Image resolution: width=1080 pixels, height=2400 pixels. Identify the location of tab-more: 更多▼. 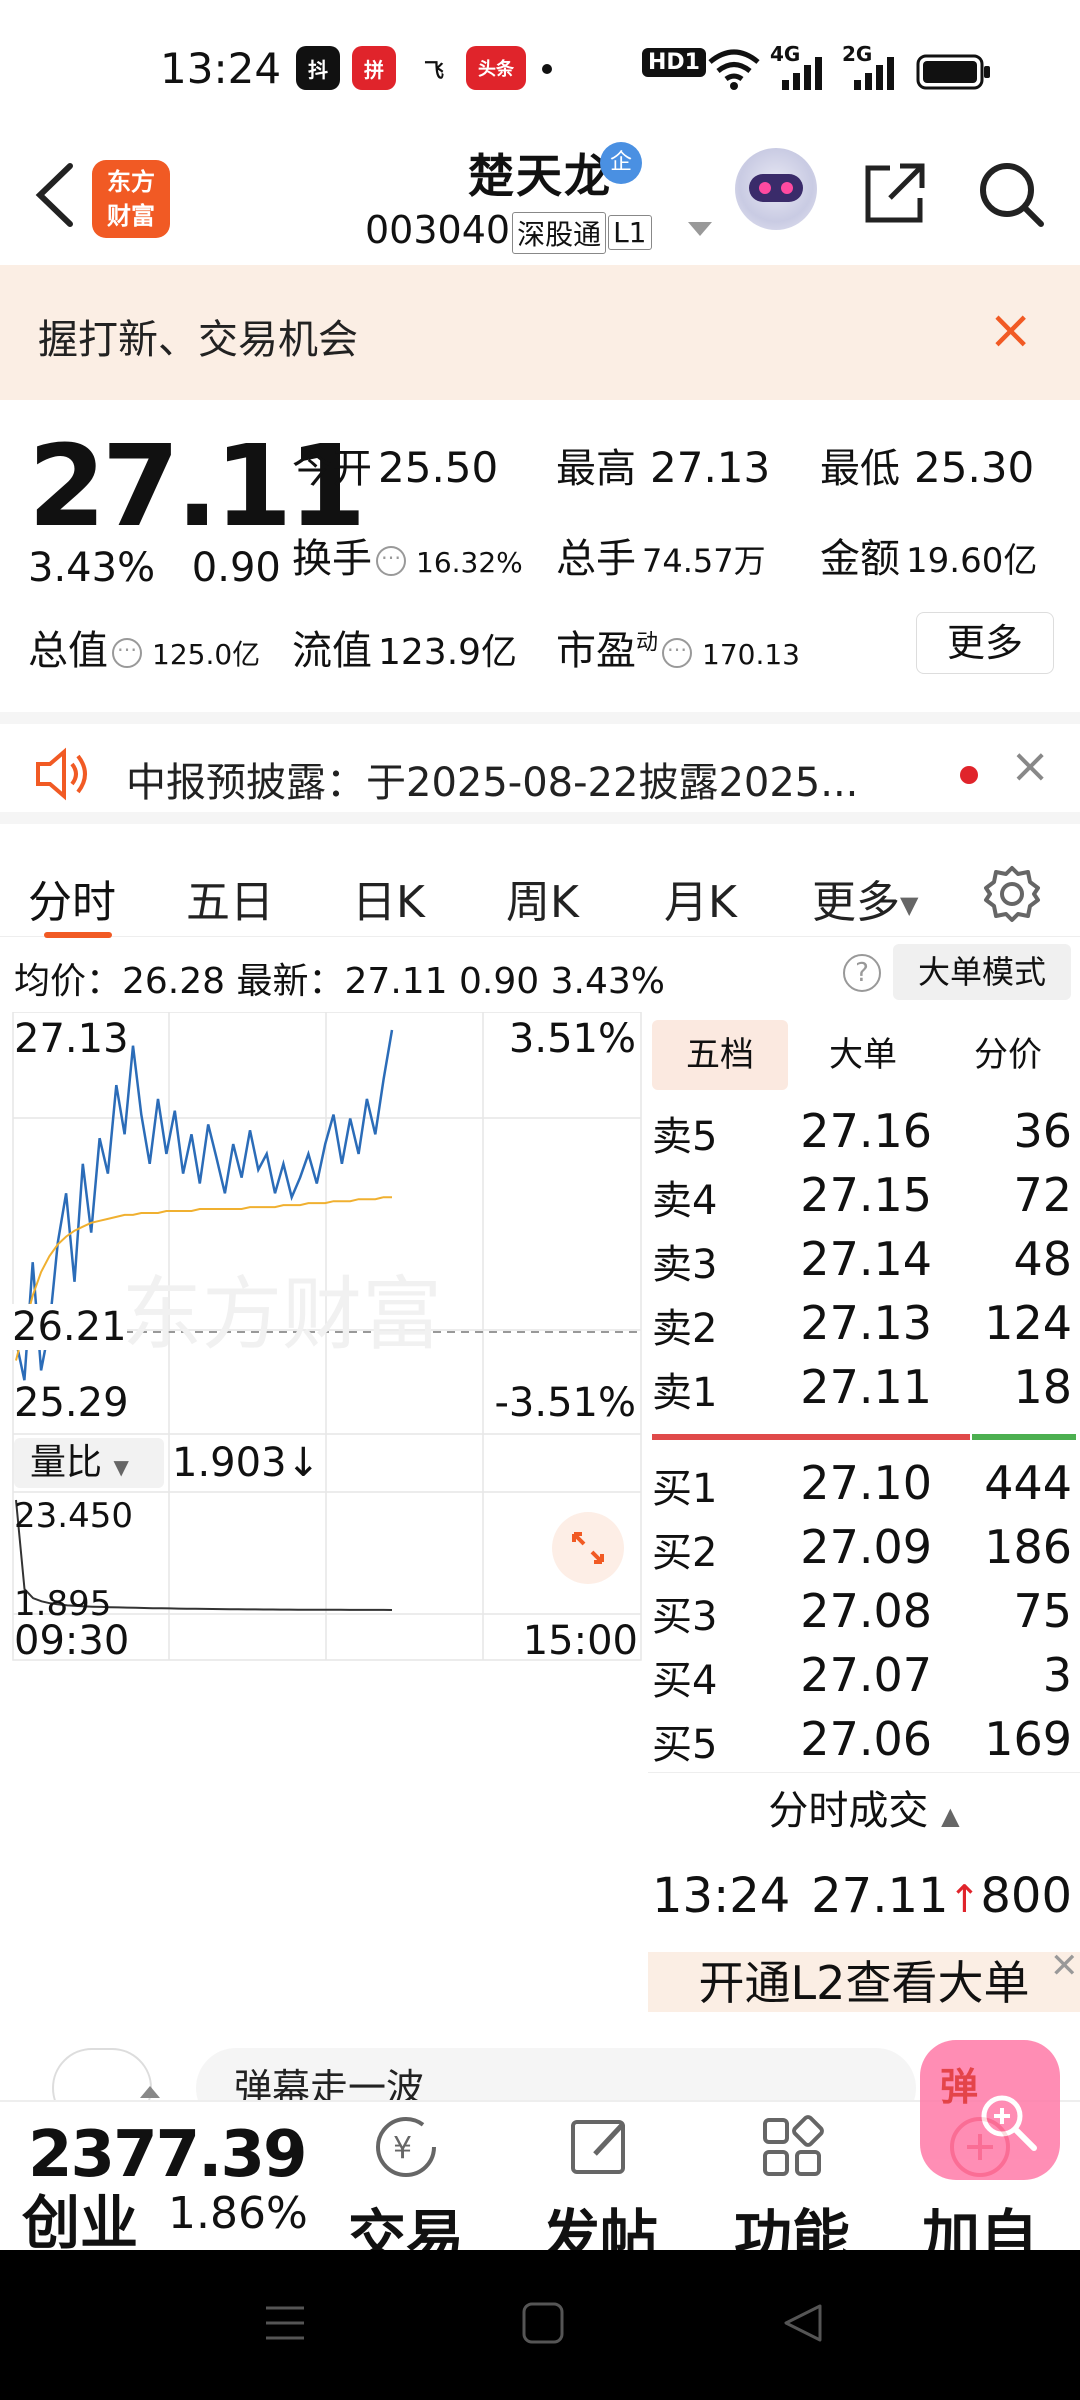
(865, 898).